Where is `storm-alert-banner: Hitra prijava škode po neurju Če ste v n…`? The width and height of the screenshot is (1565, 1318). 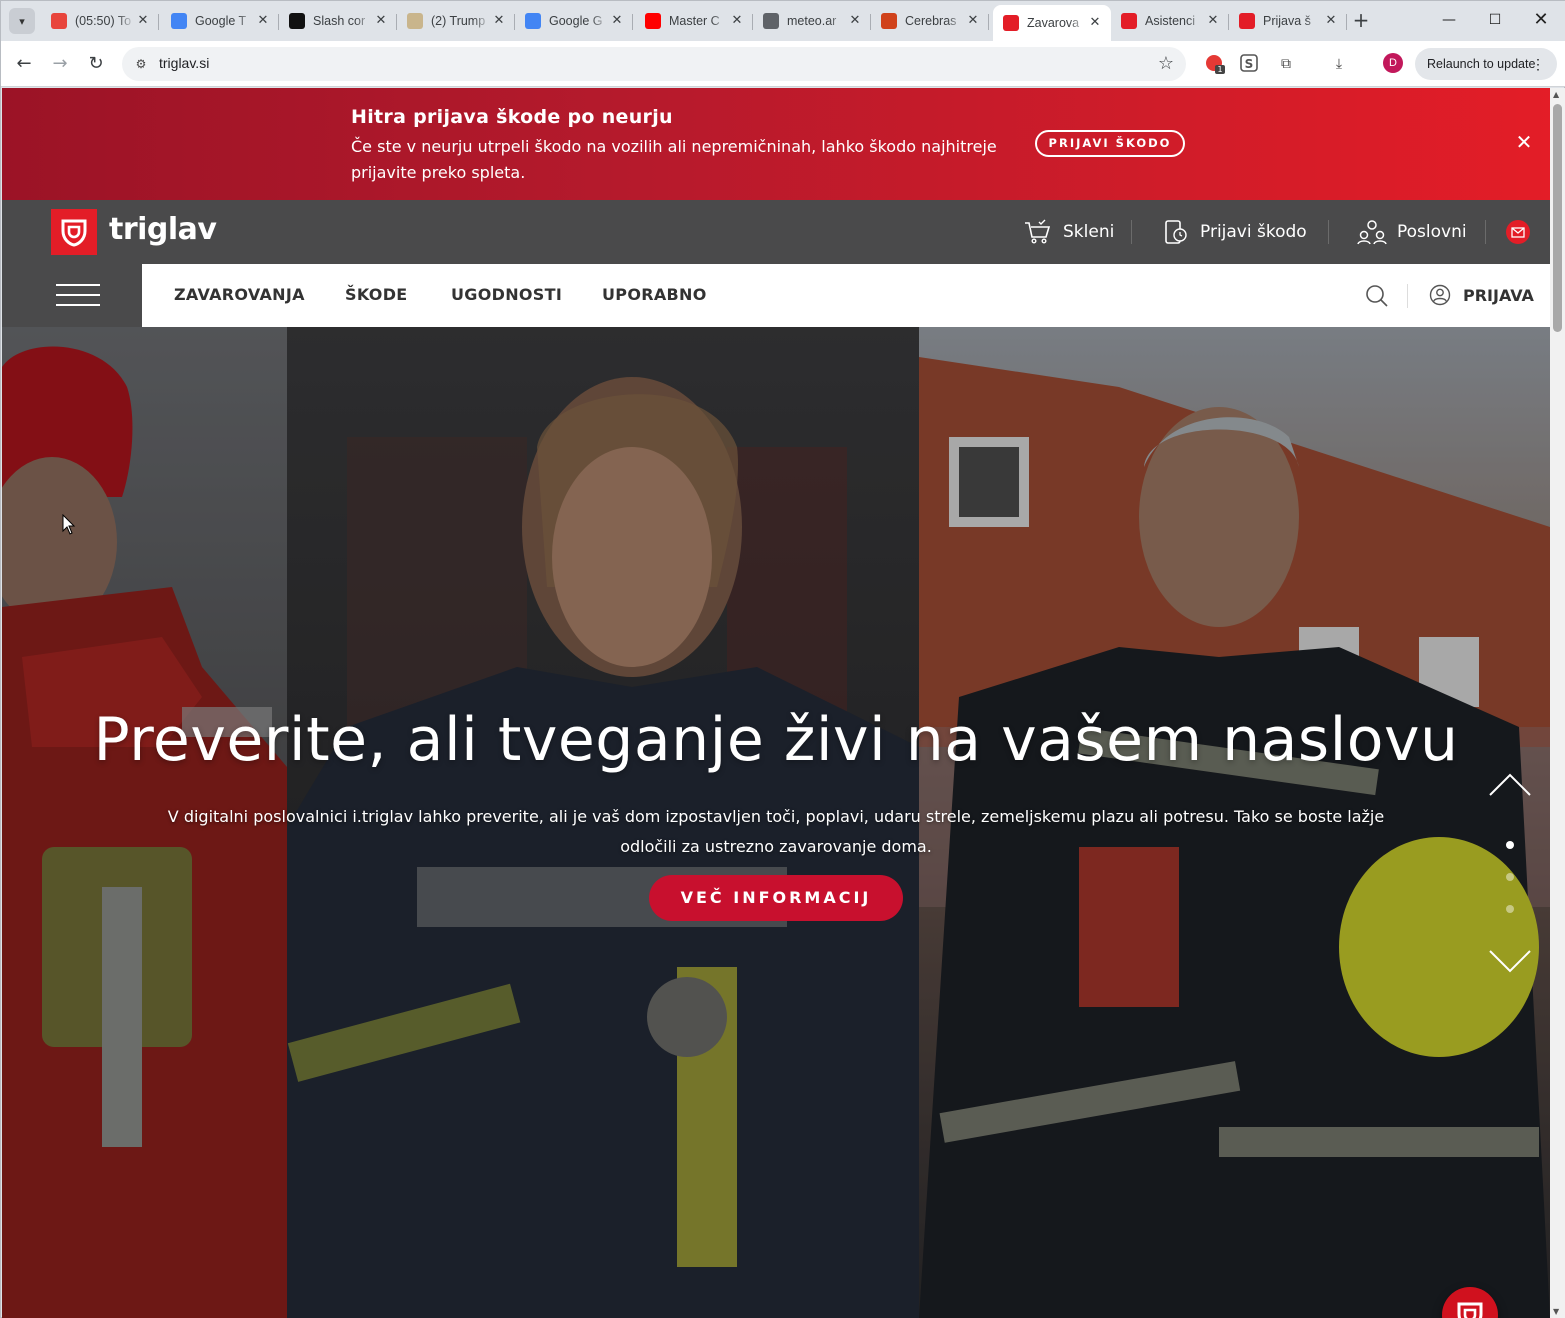 storm-alert-banner: Hitra prijava škode po neurju Če ste v n… is located at coordinates (776, 144).